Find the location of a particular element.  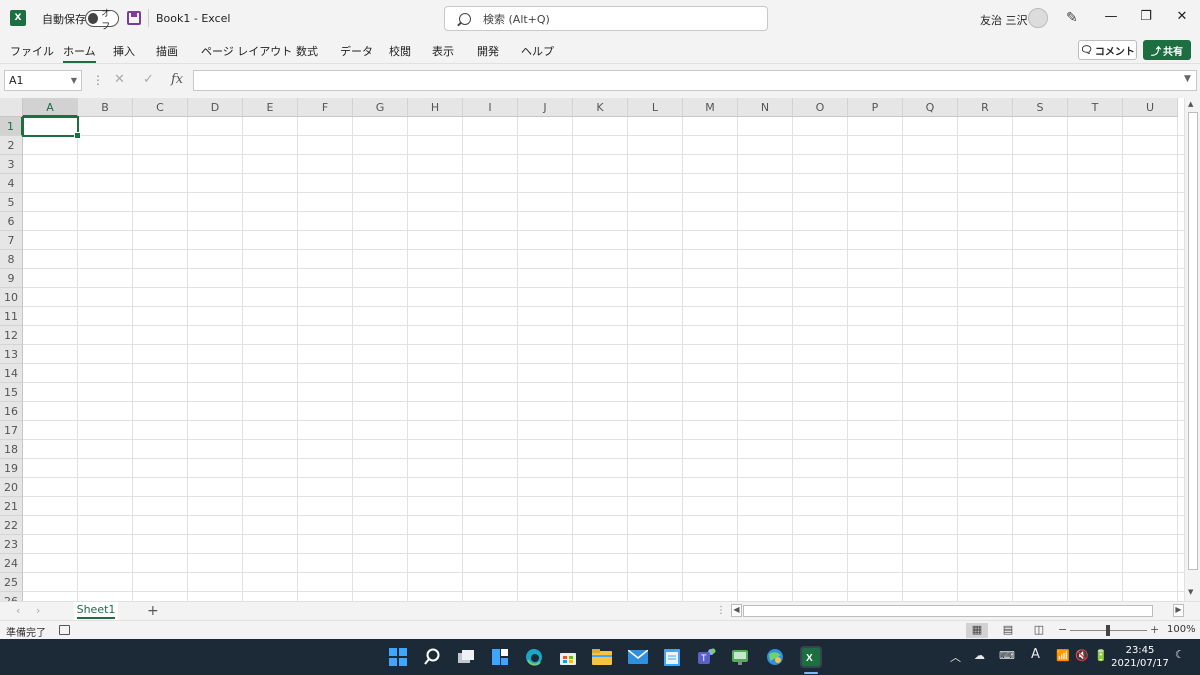

share-button: ⤴ 共有 is located at coordinates (1167, 50).